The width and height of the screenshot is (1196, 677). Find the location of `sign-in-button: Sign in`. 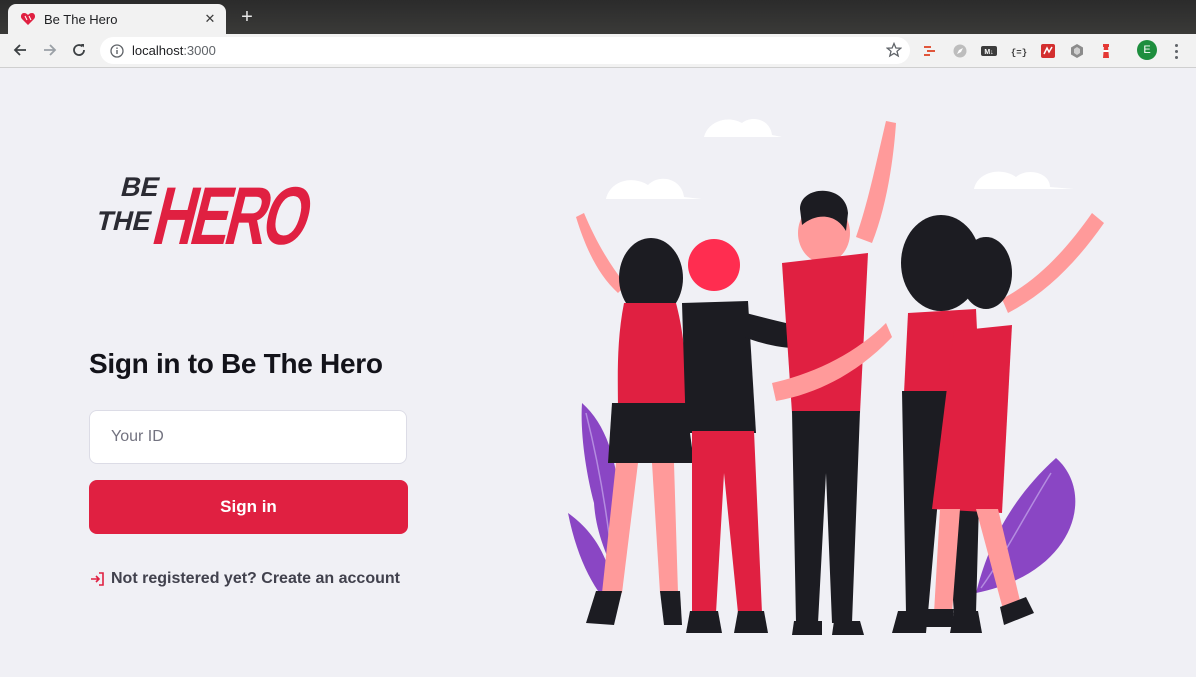

sign-in-button: Sign in is located at coordinates (248, 507).